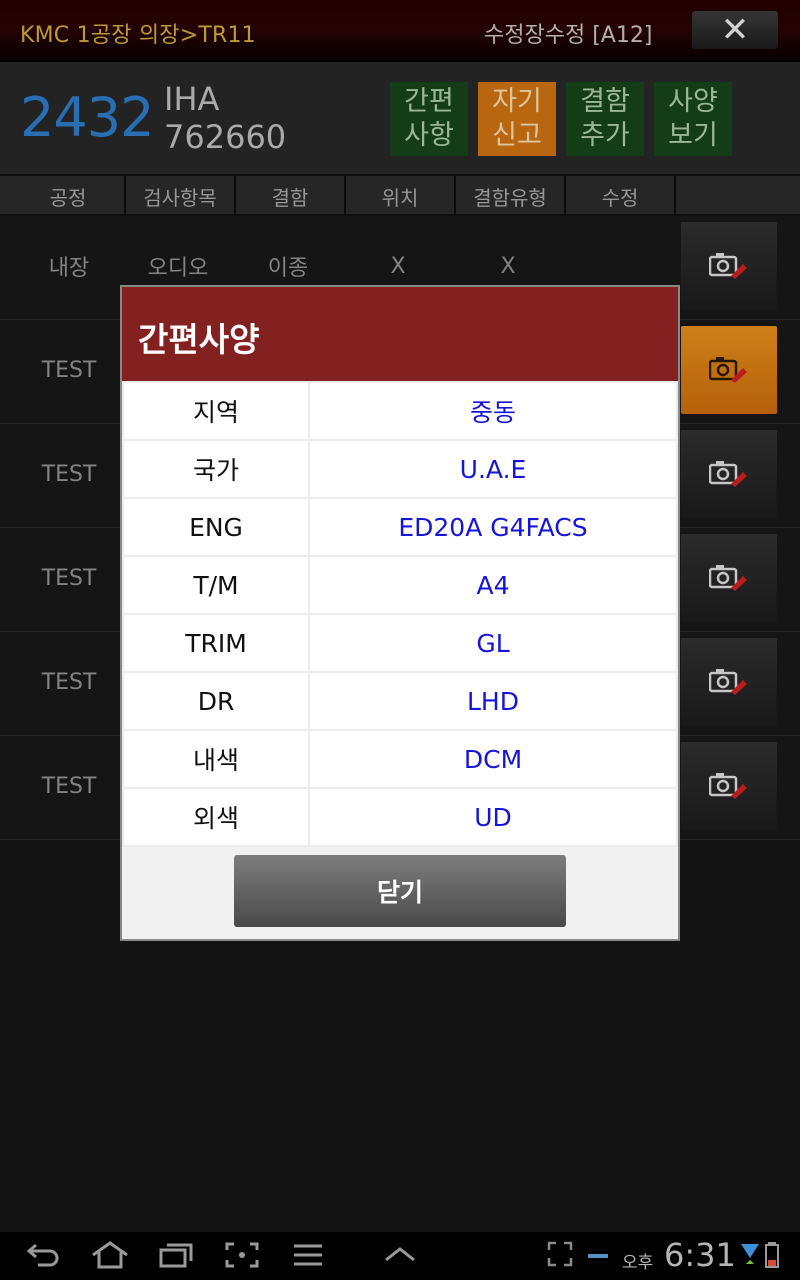  I want to click on spec-row: ENG ED20A G4FACS, so click(400, 527).